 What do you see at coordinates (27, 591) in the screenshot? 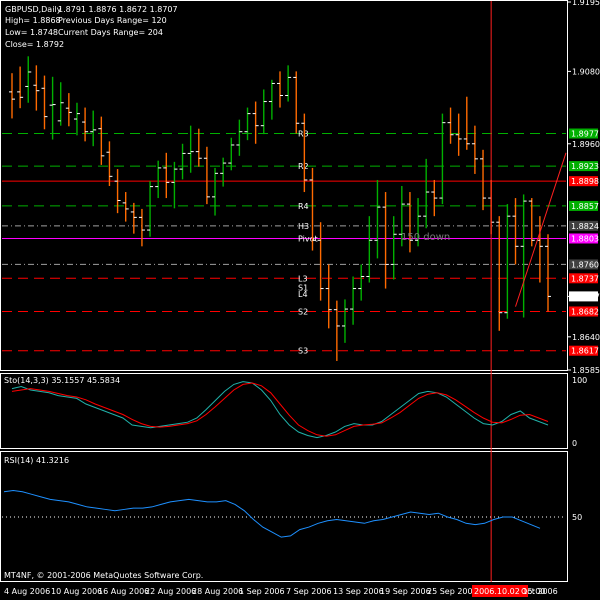
I see `x-tick-label: 4 Aug 2006` at bounding box center [27, 591].